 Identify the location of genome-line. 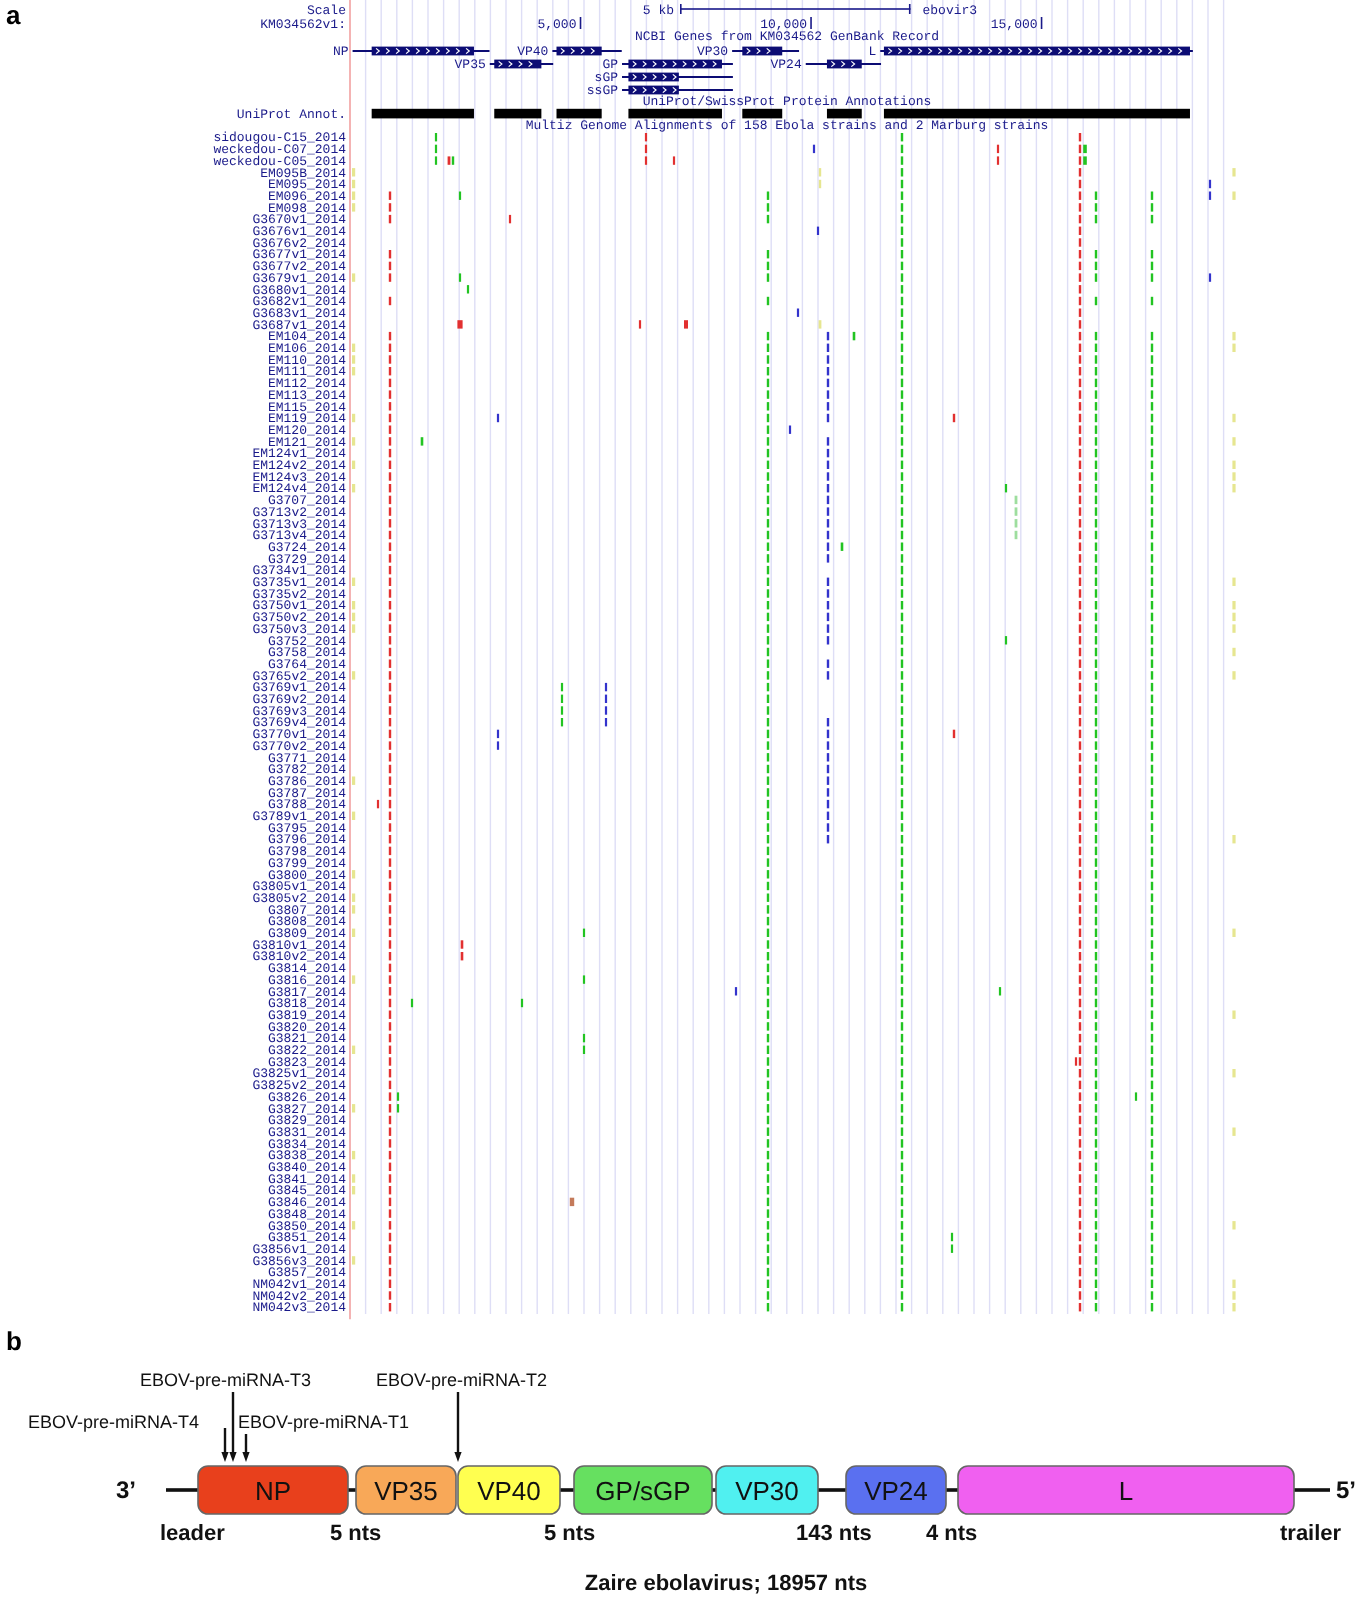
(182, 1490).